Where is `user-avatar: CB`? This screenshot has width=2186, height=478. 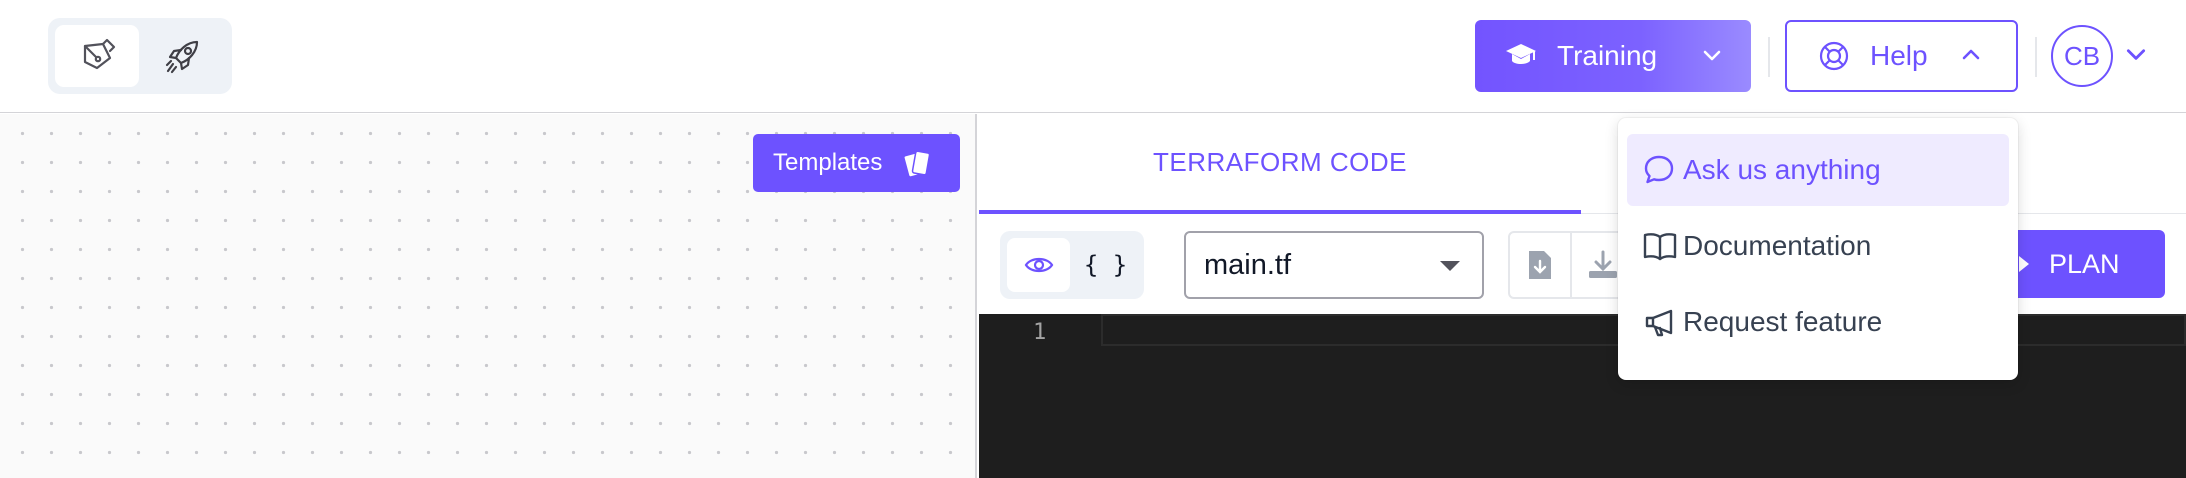 user-avatar: CB is located at coordinates (2082, 56).